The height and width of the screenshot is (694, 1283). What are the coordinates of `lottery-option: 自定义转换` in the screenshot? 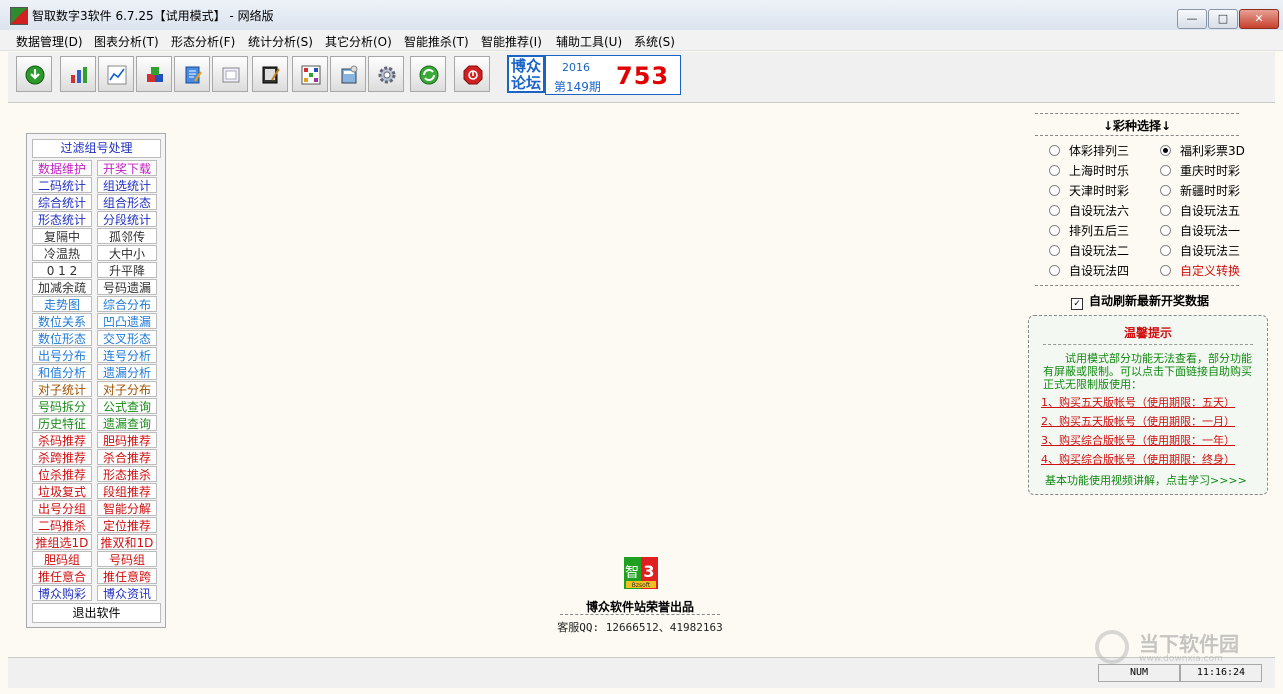 It's located at (1200, 270).